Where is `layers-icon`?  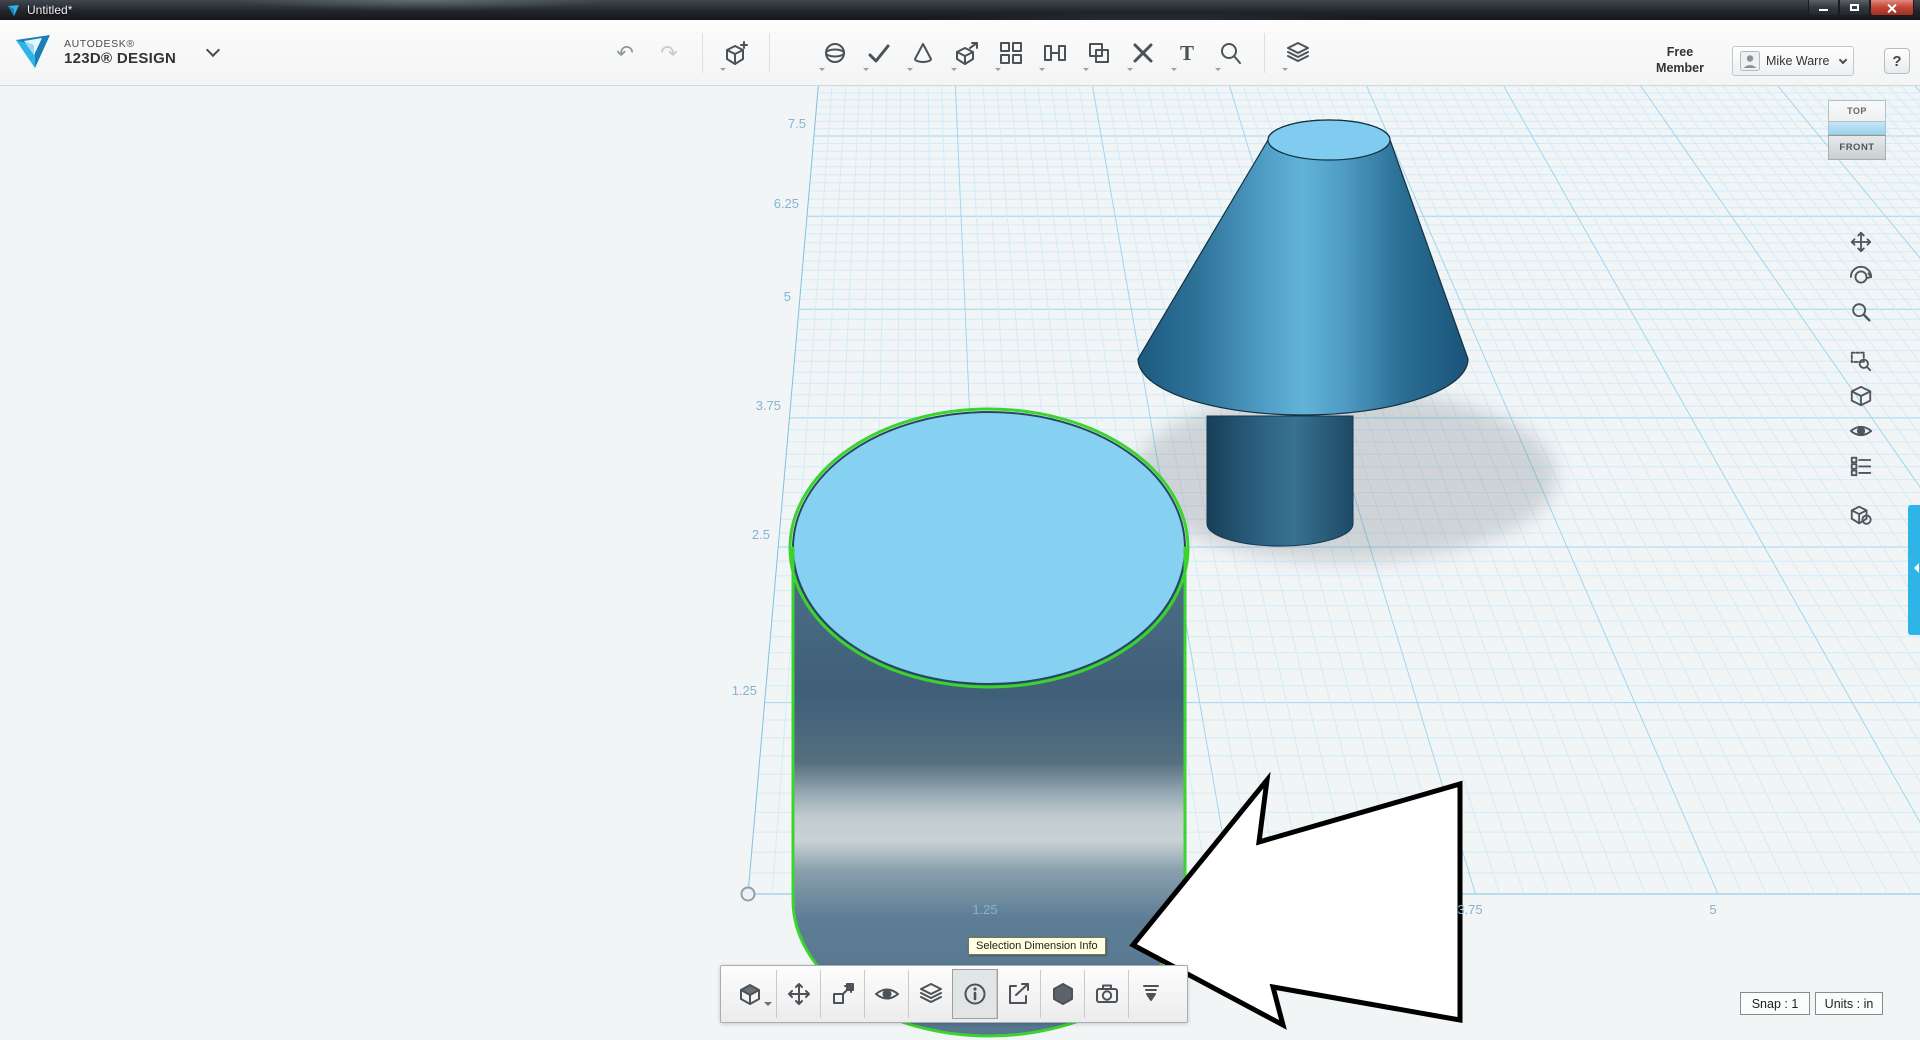
layers-icon is located at coordinates (930, 993).